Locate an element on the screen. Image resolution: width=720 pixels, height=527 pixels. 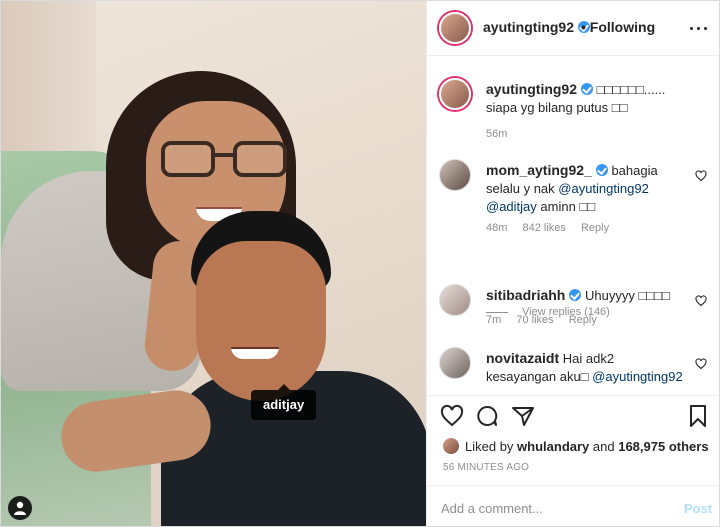
post-header: ayutingting92 • Following is located at coordinates (573, 28).